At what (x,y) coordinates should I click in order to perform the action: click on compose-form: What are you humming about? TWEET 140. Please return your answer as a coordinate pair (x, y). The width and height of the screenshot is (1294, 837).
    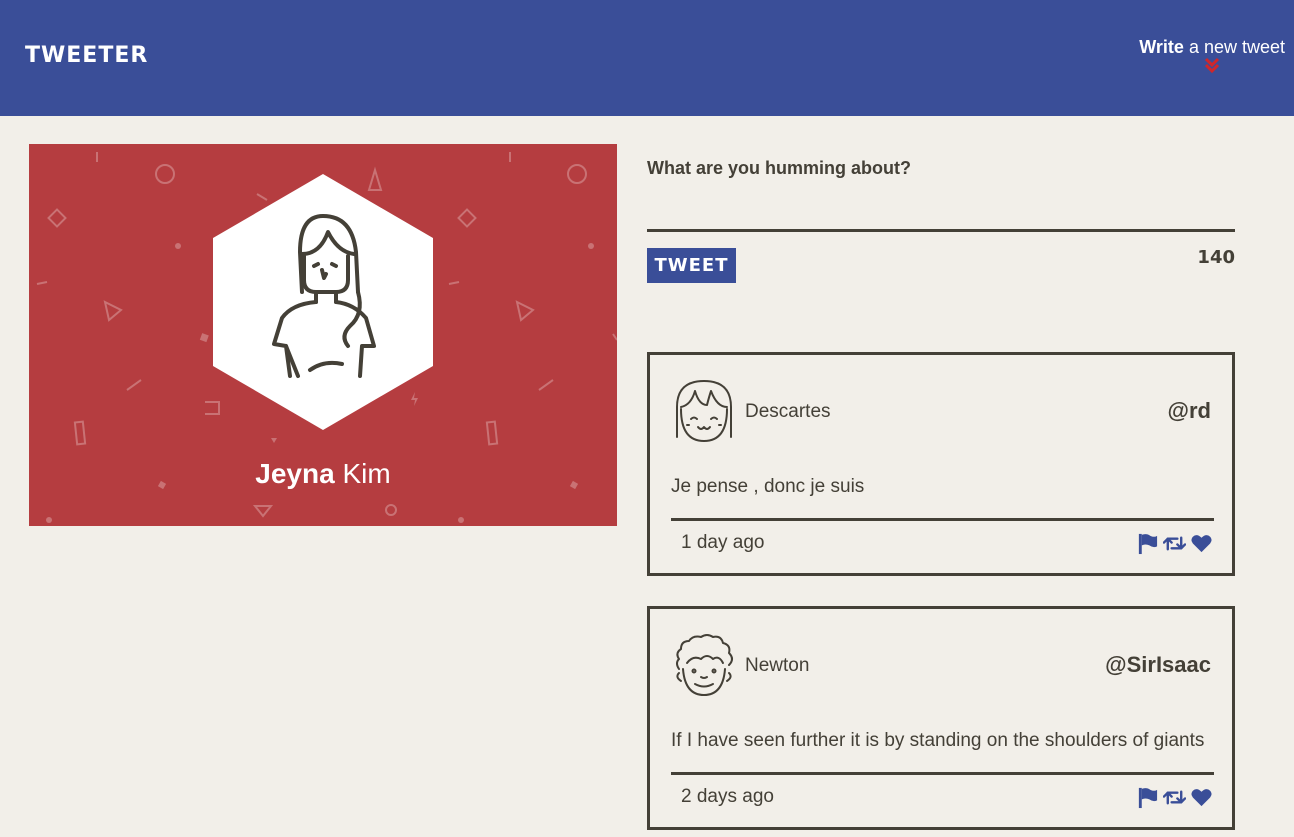
    Looking at the image, I should click on (941, 218).